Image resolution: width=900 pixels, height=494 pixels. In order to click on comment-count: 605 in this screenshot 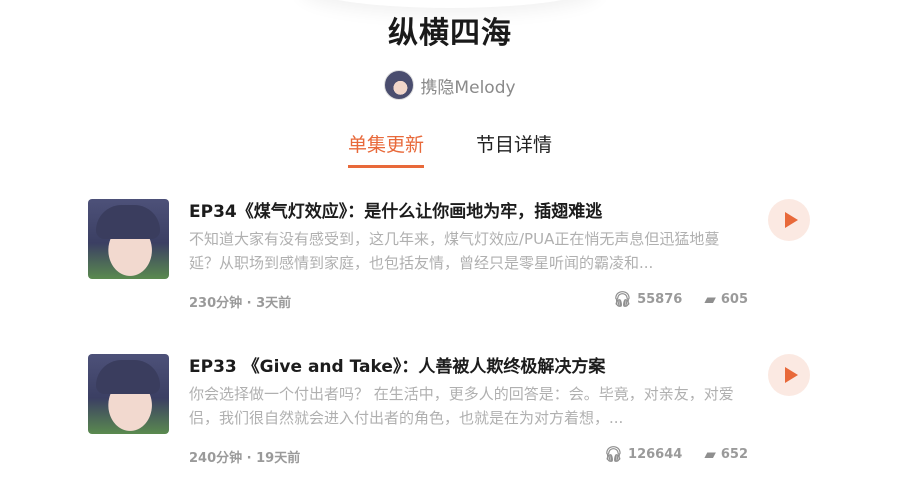, I will do `click(734, 299)`.